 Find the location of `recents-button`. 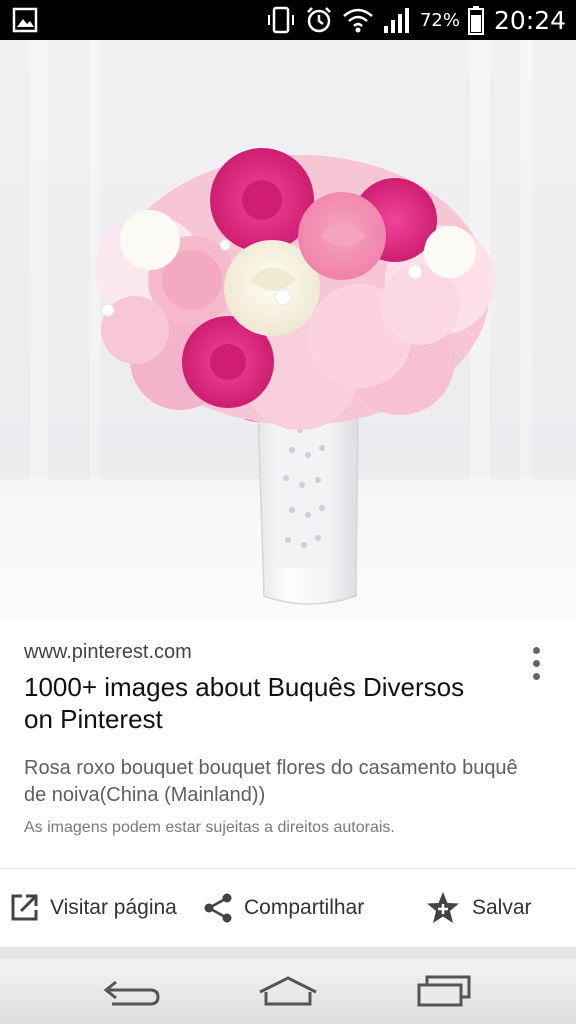

recents-button is located at coordinates (444, 991).